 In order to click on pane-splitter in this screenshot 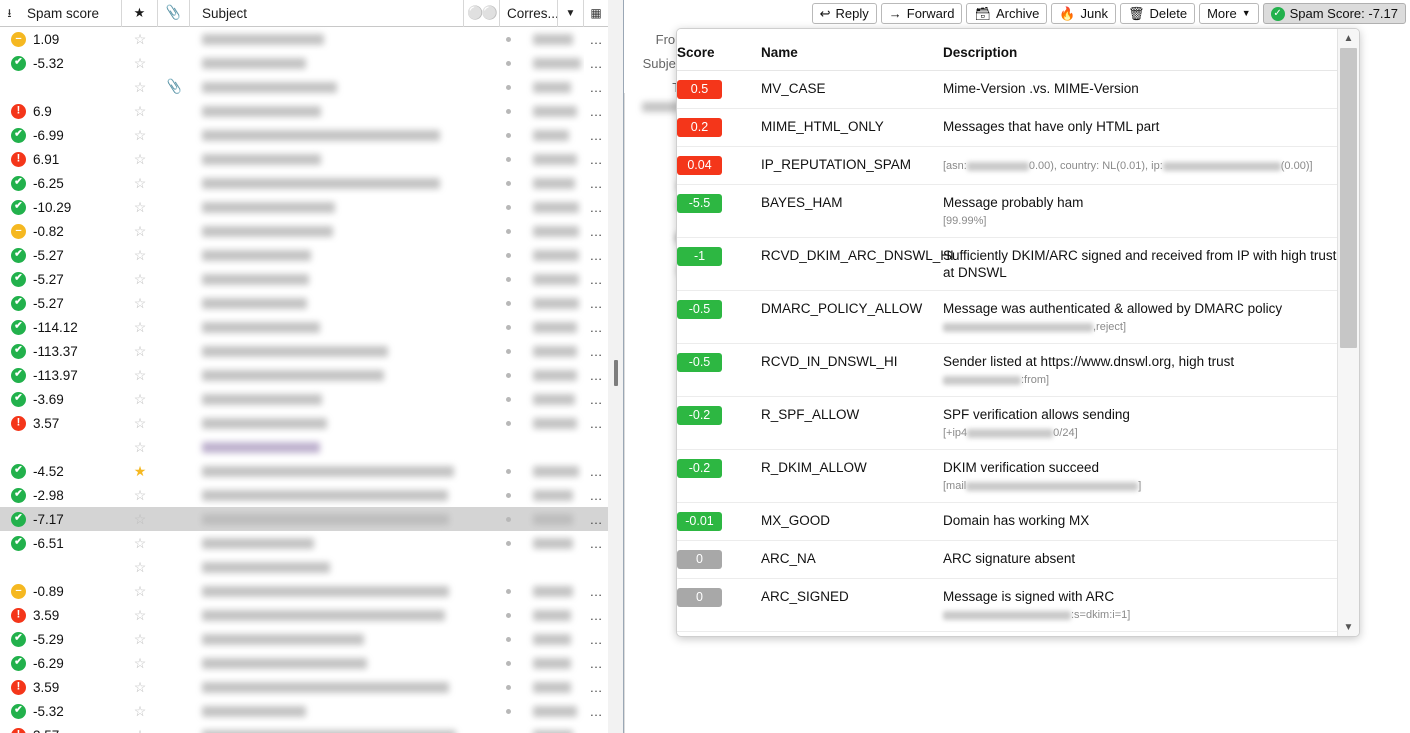, I will do `click(616, 366)`.